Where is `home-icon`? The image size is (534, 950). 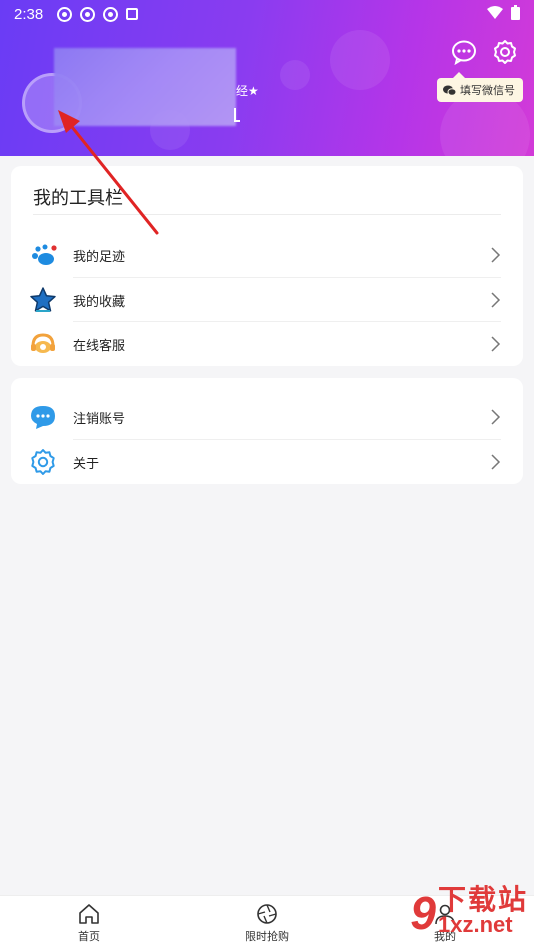 home-icon is located at coordinates (89, 913).